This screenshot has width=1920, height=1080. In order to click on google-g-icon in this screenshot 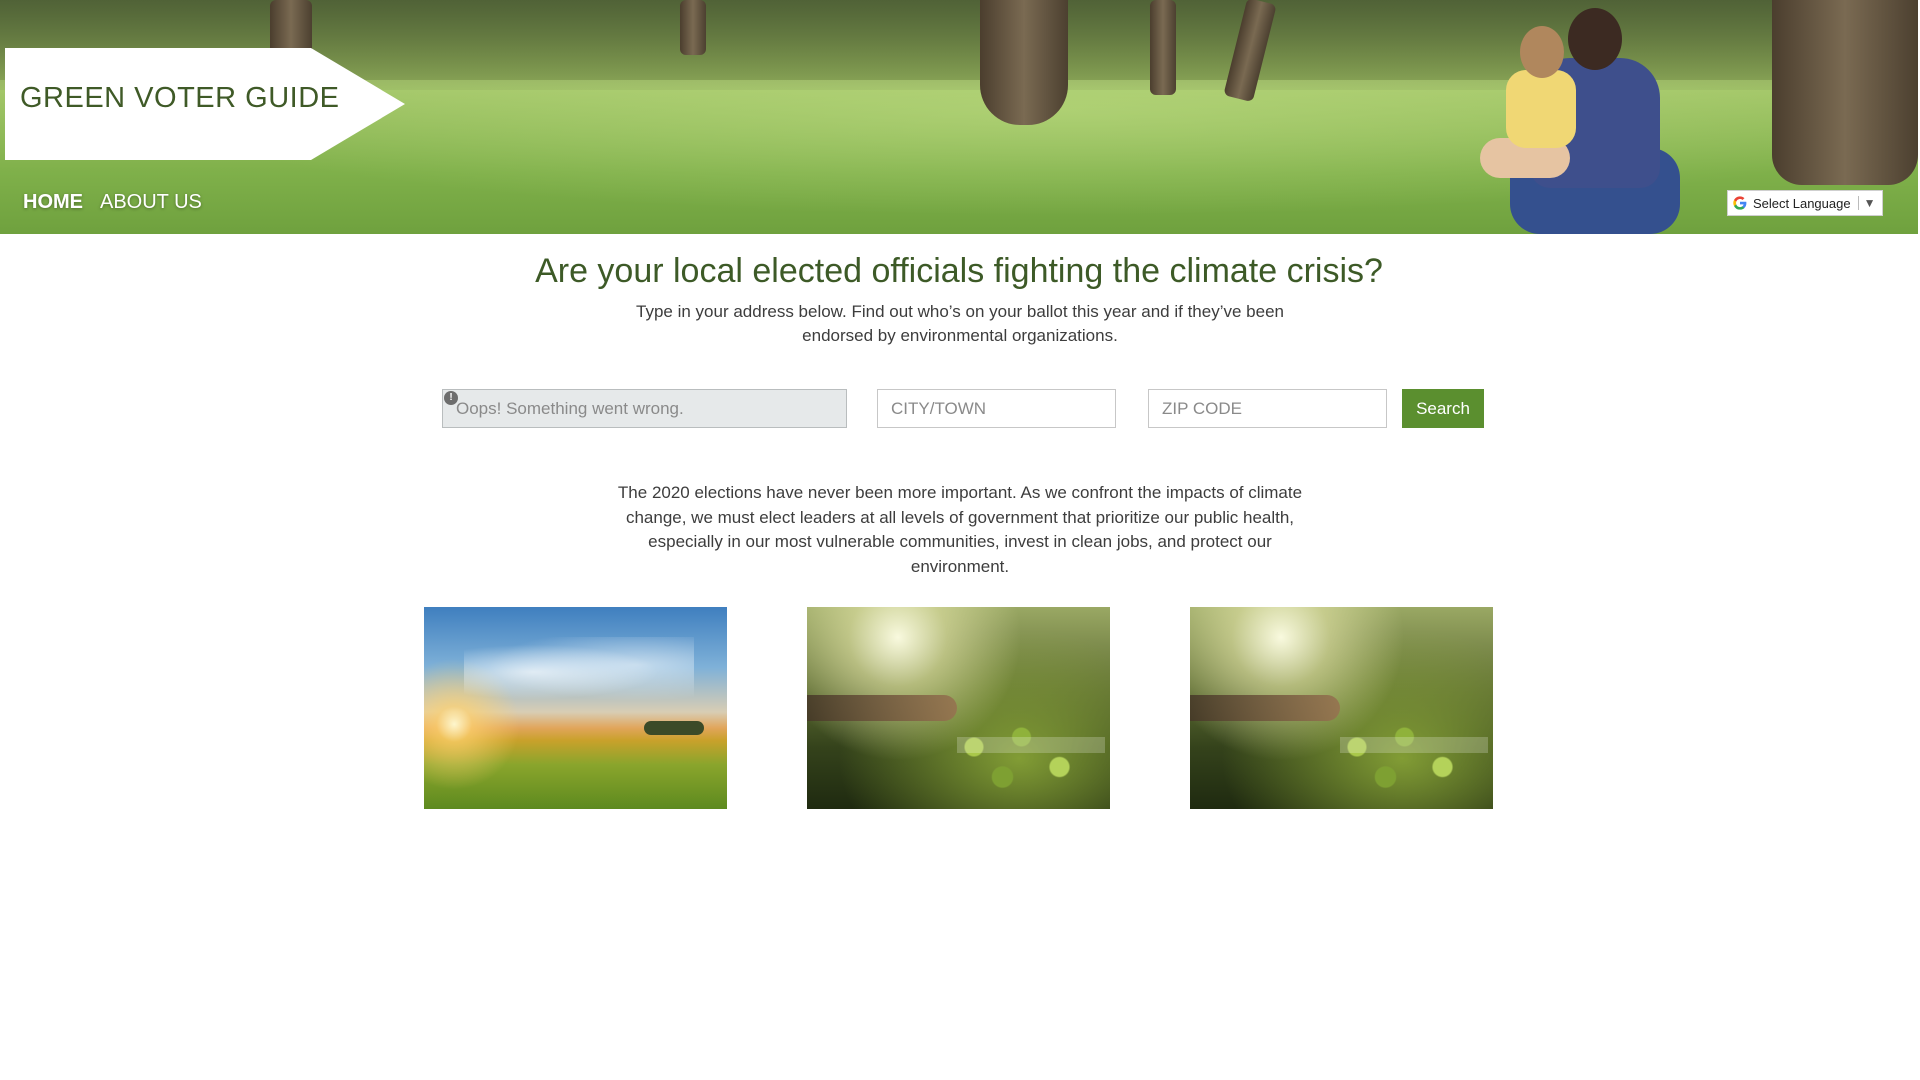, I will do `click(1740, 203)`.